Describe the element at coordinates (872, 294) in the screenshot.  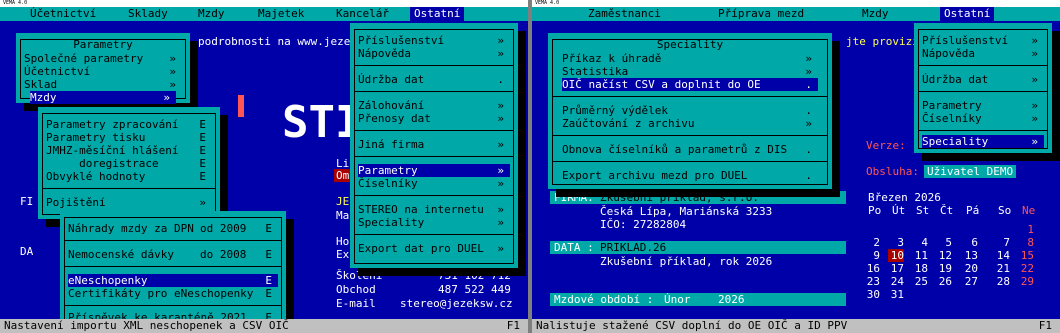
I see `calendar-day: 30` at that location.